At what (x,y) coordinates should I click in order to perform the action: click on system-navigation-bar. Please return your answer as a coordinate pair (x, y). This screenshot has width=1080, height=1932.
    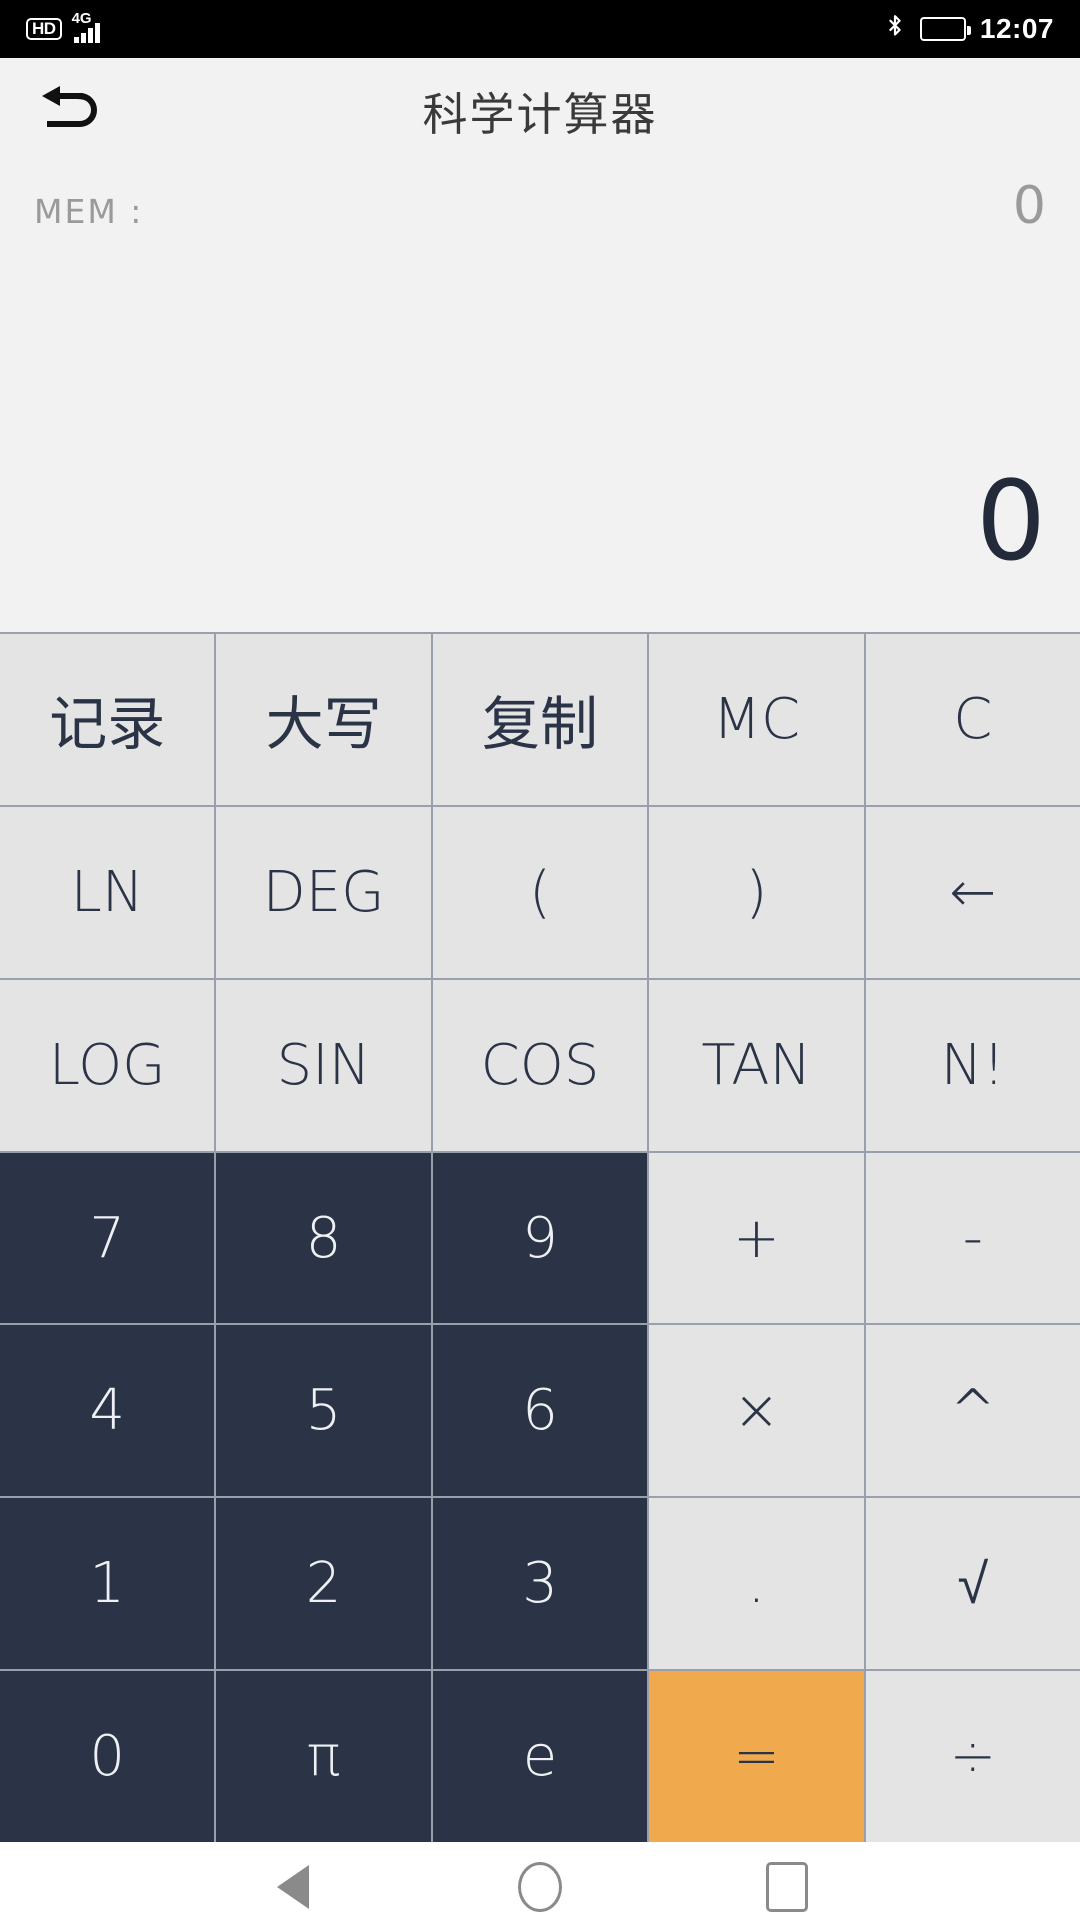
    Looking at the image, I should click on (540, 1887).